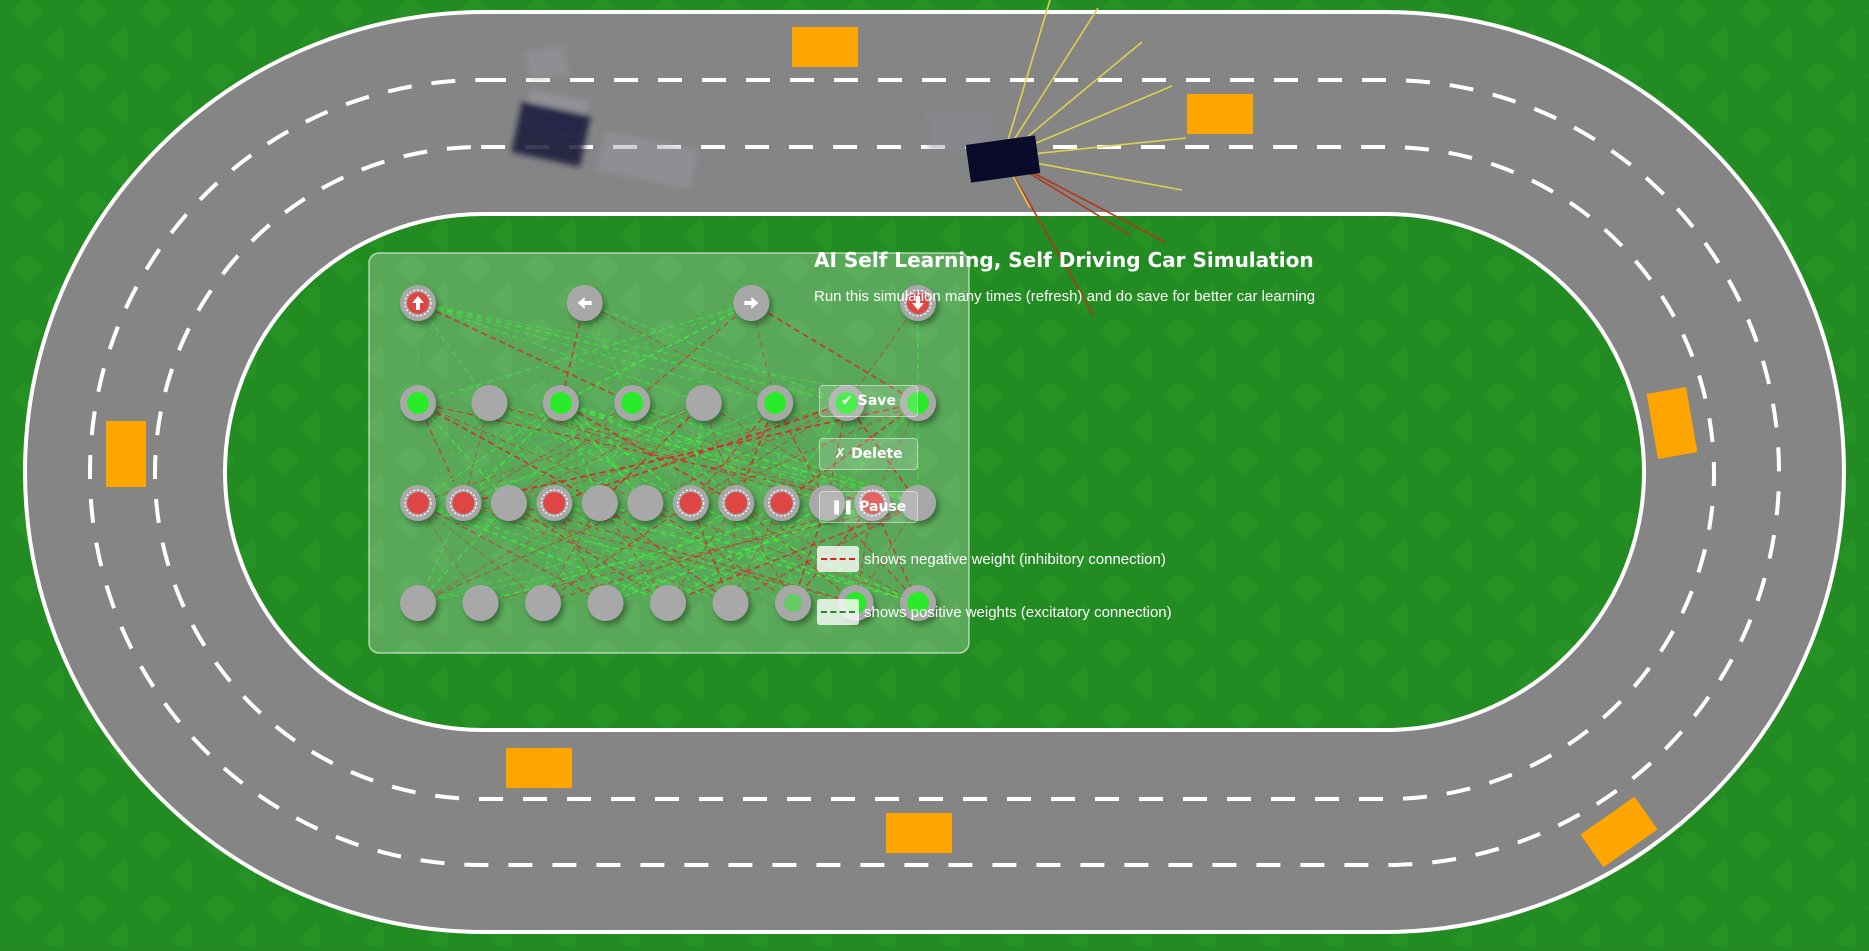  I want to click on save-button: ✔ Save, so click(868, 401).